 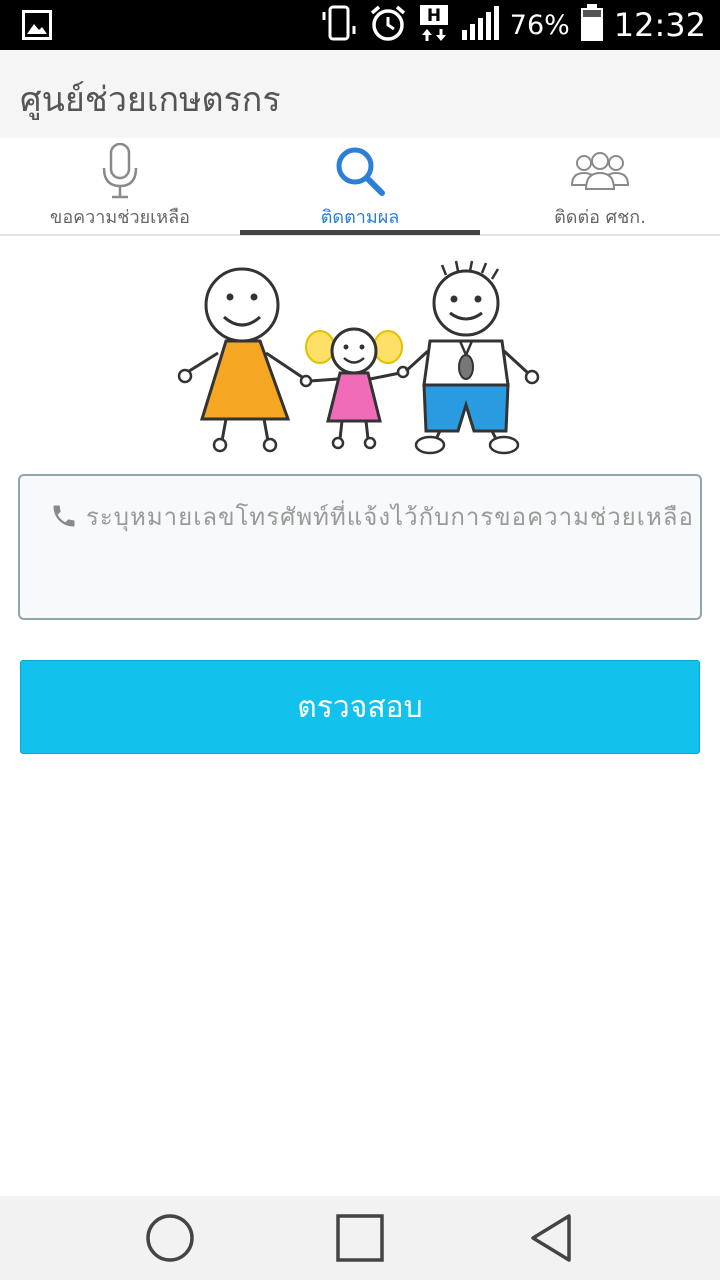 I want to click on vibrate-icon, so click(x=339, y=25).